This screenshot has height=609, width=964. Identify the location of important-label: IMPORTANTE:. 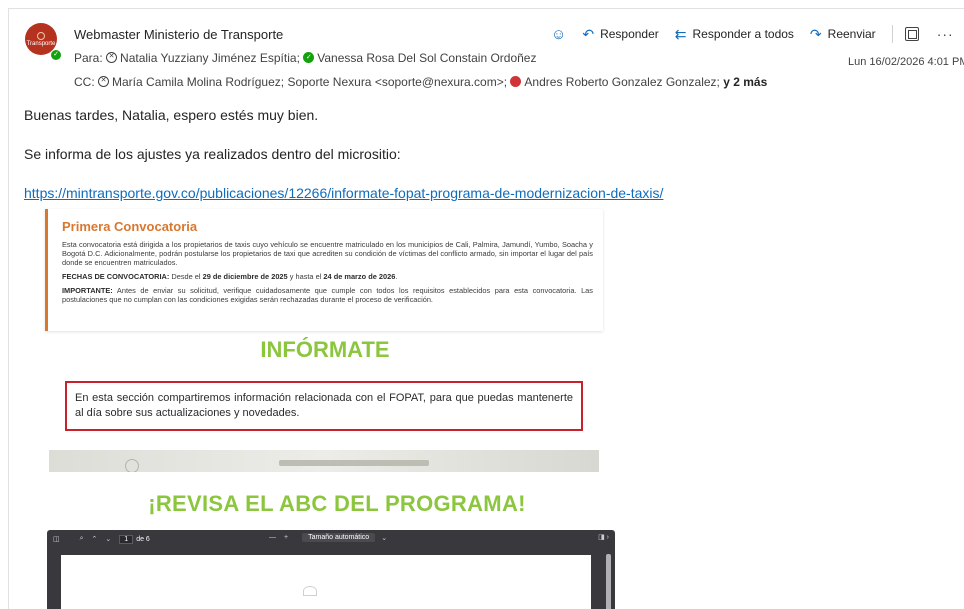
(87, 290).